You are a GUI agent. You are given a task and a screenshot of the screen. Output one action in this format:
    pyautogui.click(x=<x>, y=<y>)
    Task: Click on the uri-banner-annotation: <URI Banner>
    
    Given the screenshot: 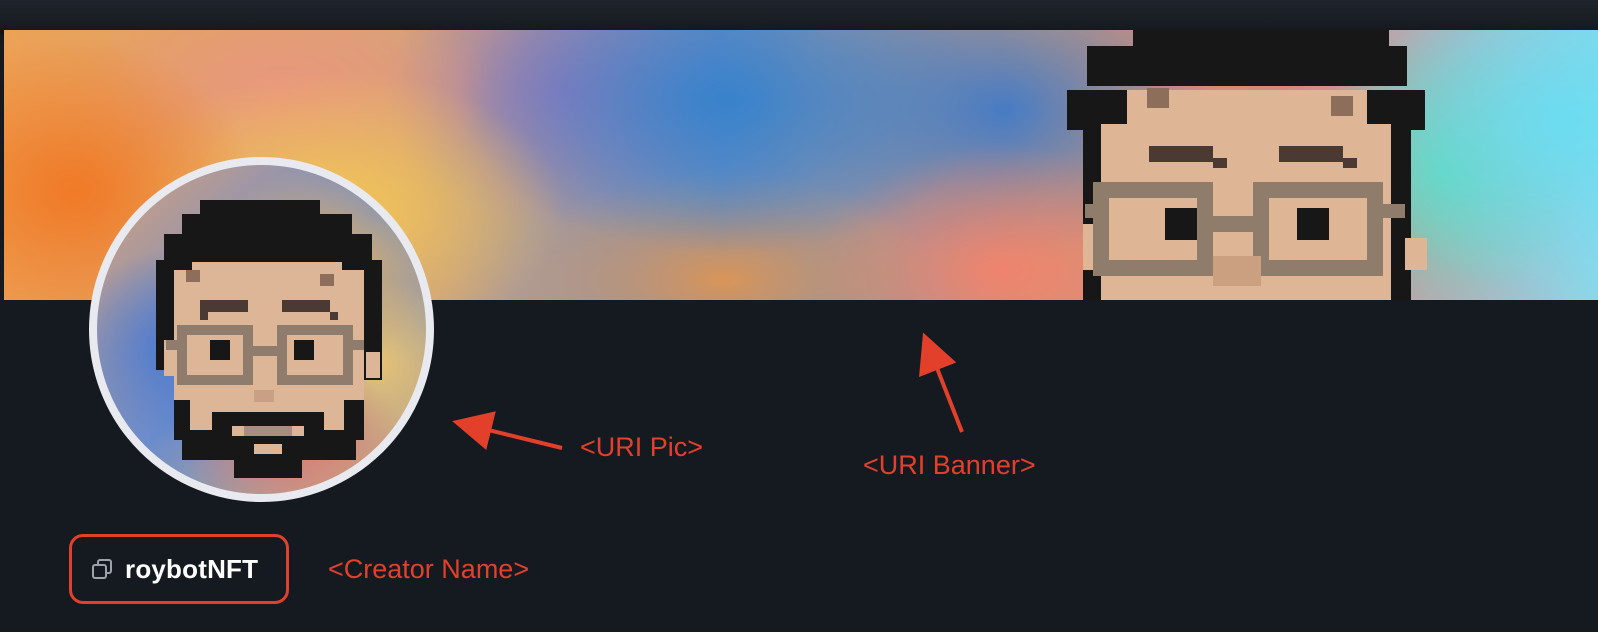 What is the action you would take?
    pyautogui.click(x=949, y=465)
    